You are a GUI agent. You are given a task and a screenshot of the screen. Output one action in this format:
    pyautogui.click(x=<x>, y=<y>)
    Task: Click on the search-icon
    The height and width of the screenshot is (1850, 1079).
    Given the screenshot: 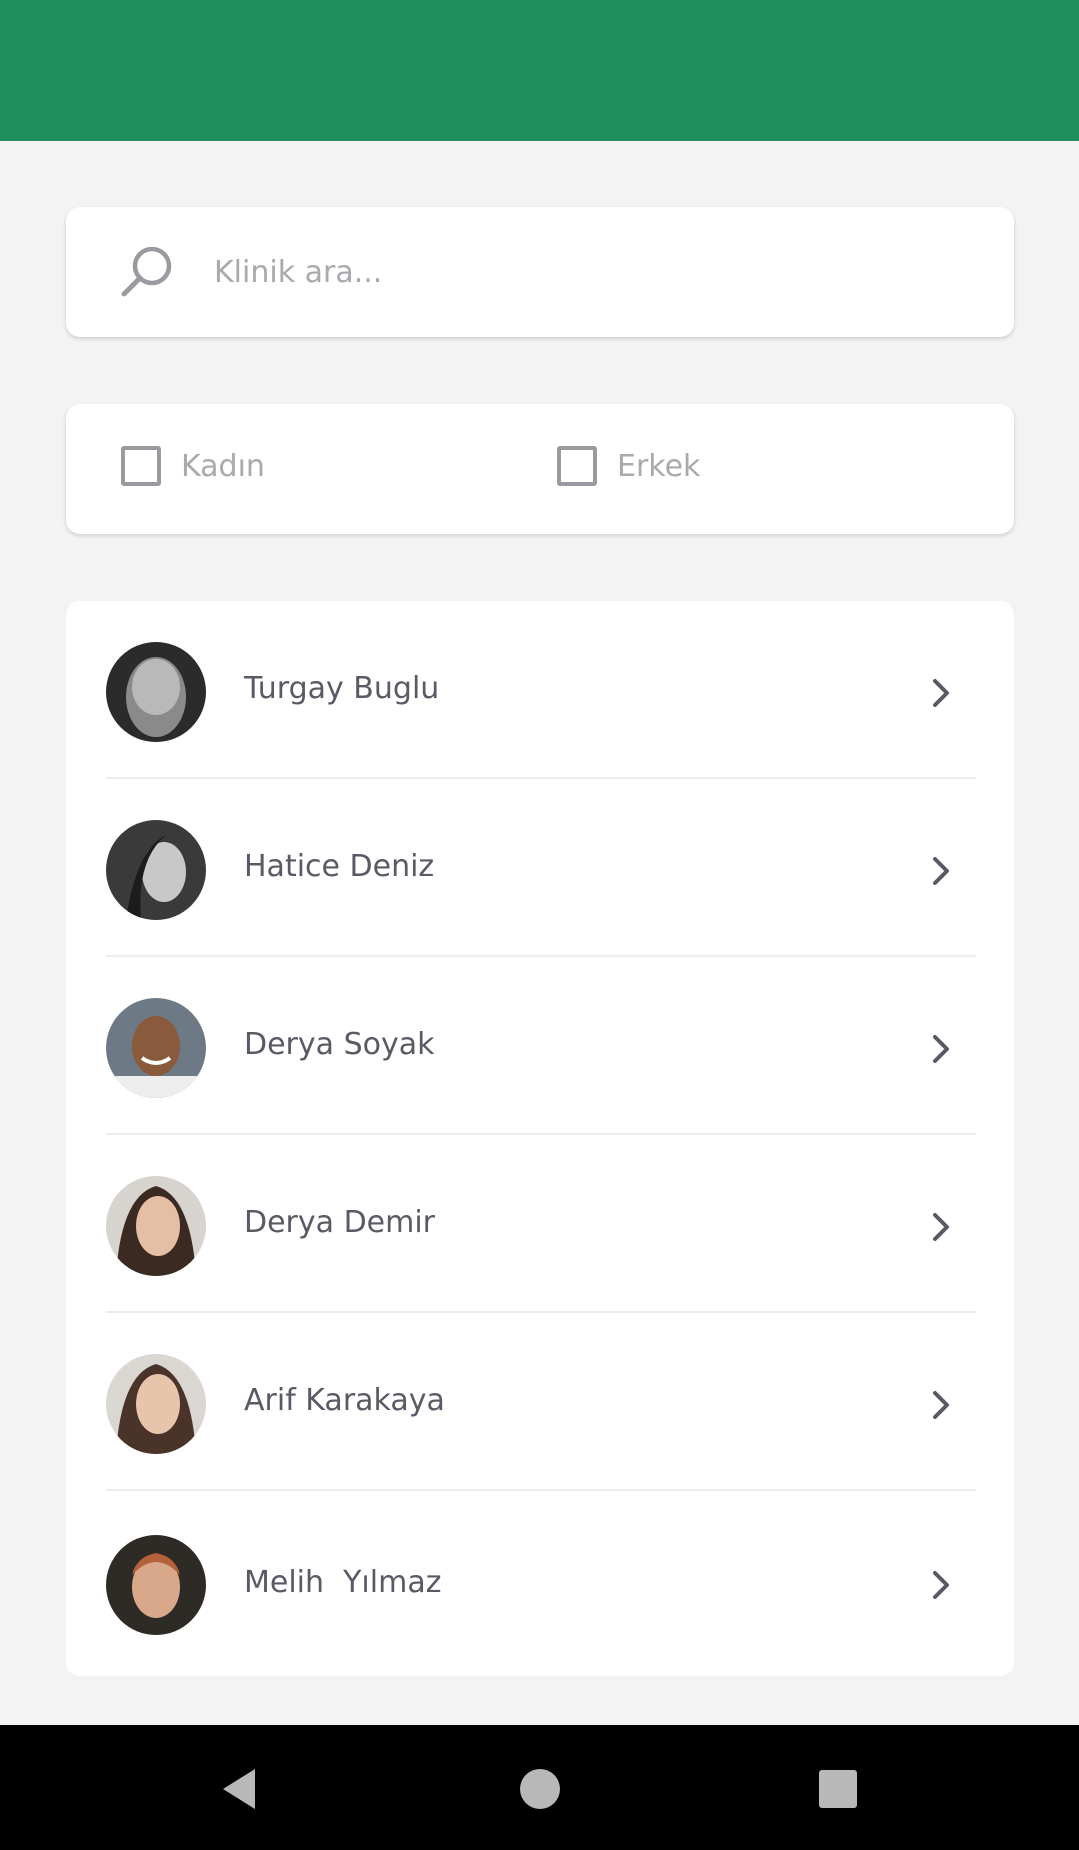 What is the action you would take?
    pyautogui.click(x=148, y=272)
    